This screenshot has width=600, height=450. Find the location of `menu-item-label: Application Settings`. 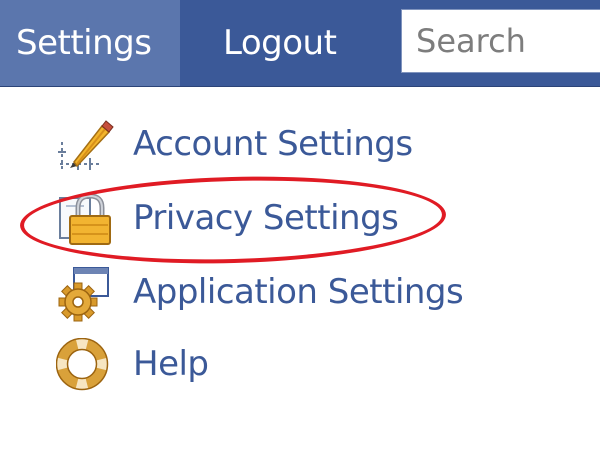

menu-item-label: Application Settings is located at coordinates (298, 292).